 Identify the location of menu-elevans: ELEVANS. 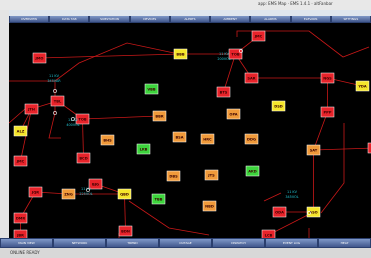
(310, 19).